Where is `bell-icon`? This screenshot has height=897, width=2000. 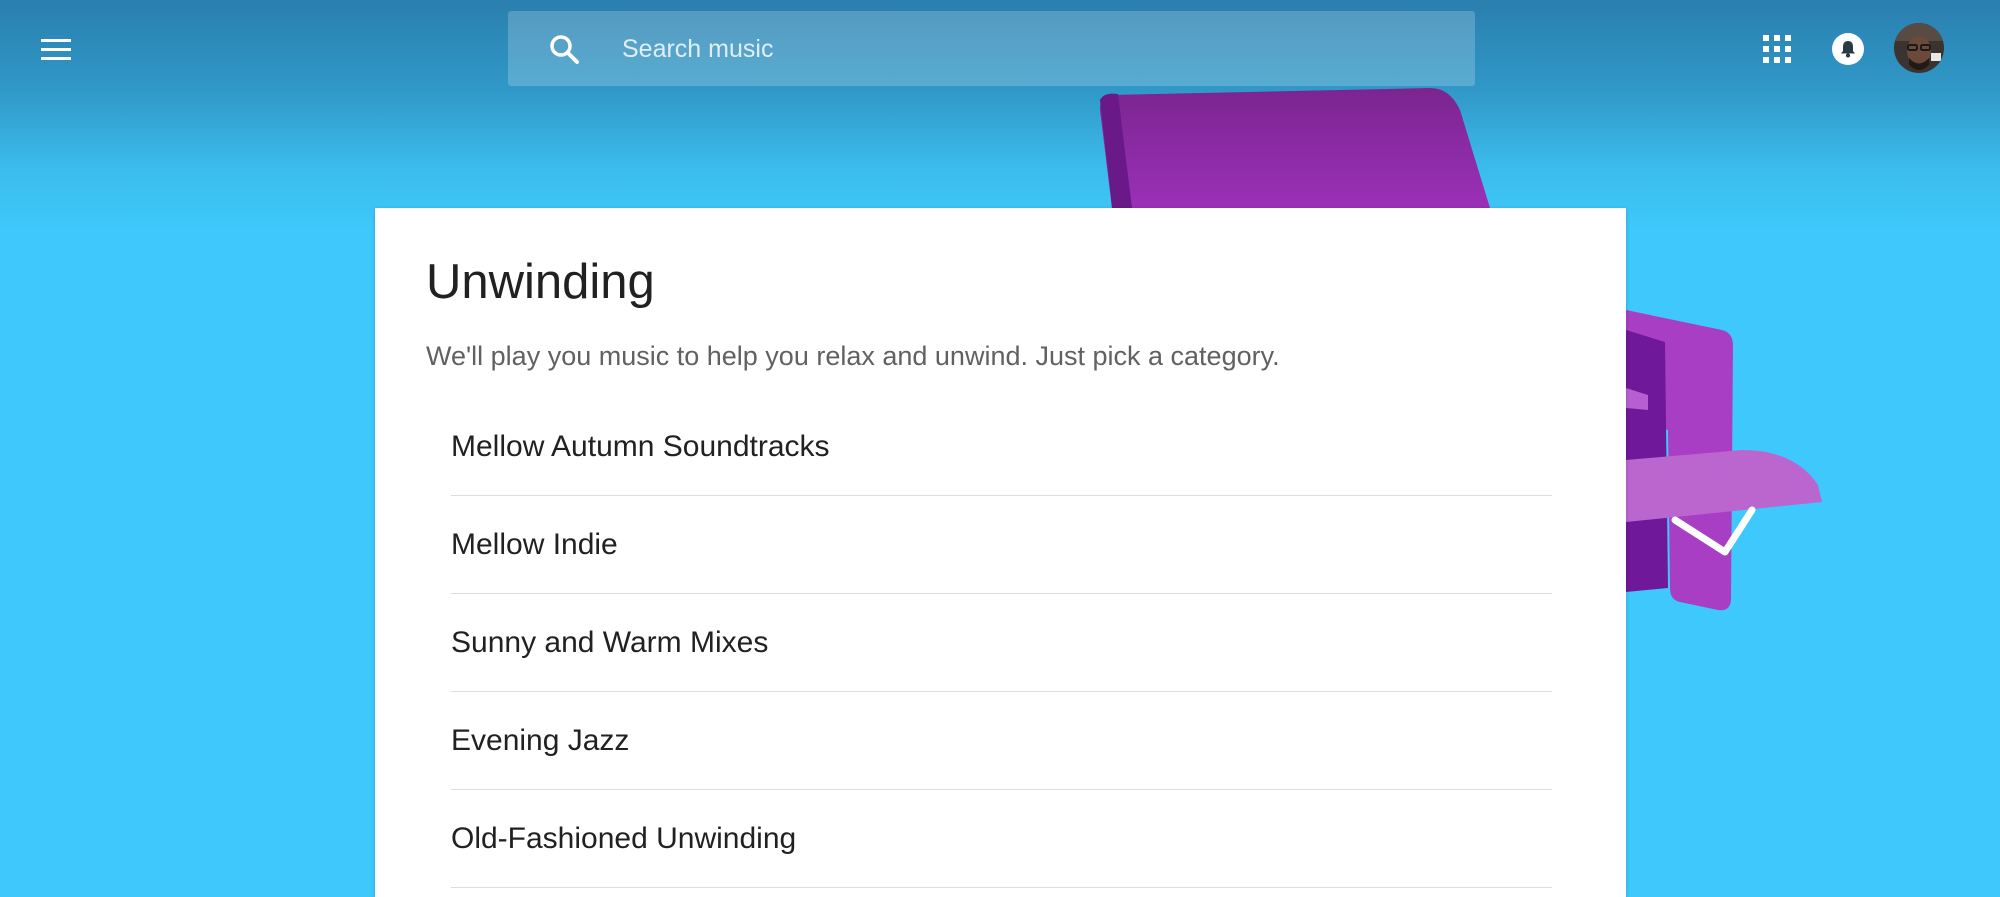 bell-icon is located at coordinates (1848, 49).